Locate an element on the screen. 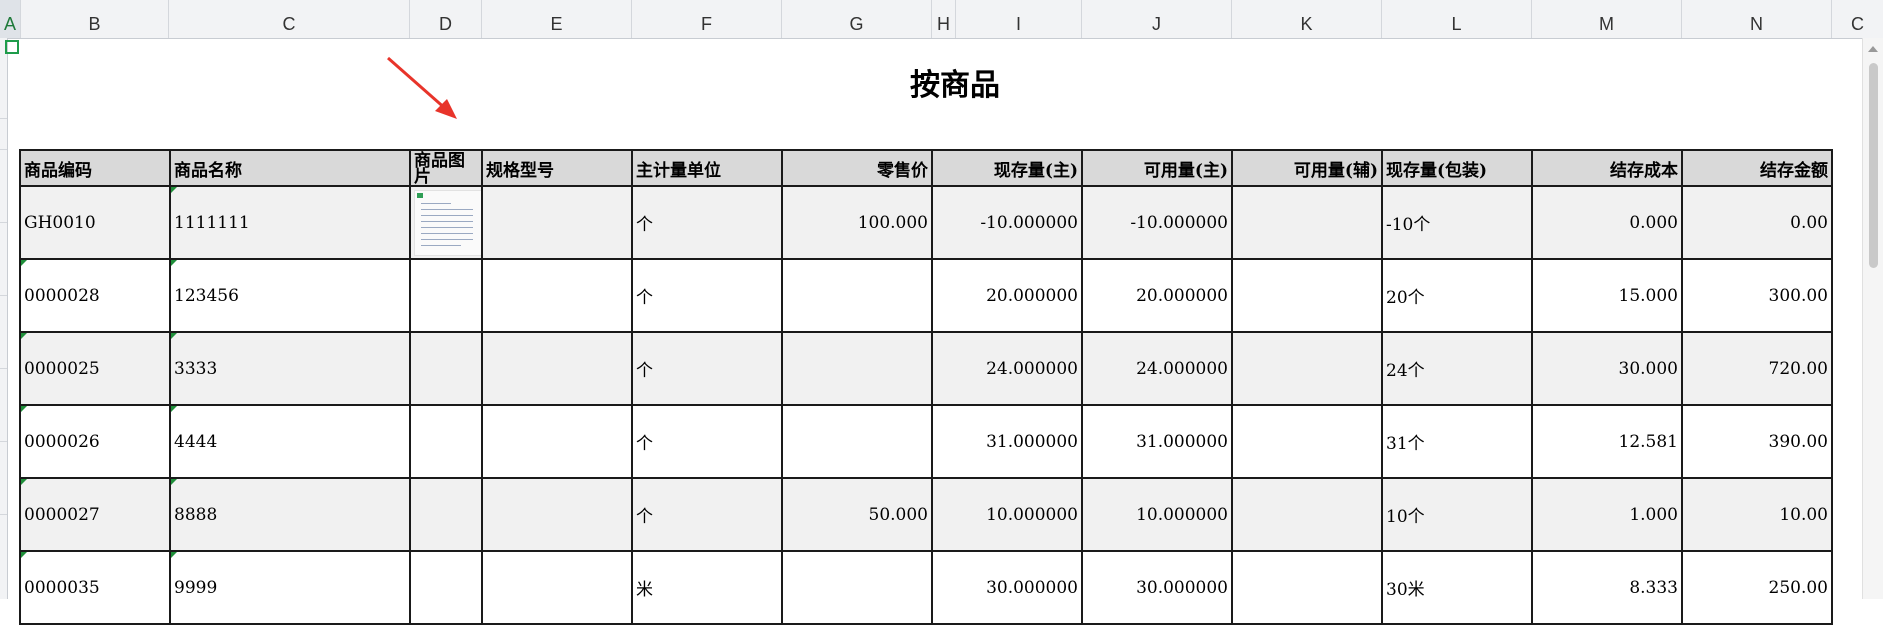  cell-stock: 20.000000 is located at coordinates (1007, 295).